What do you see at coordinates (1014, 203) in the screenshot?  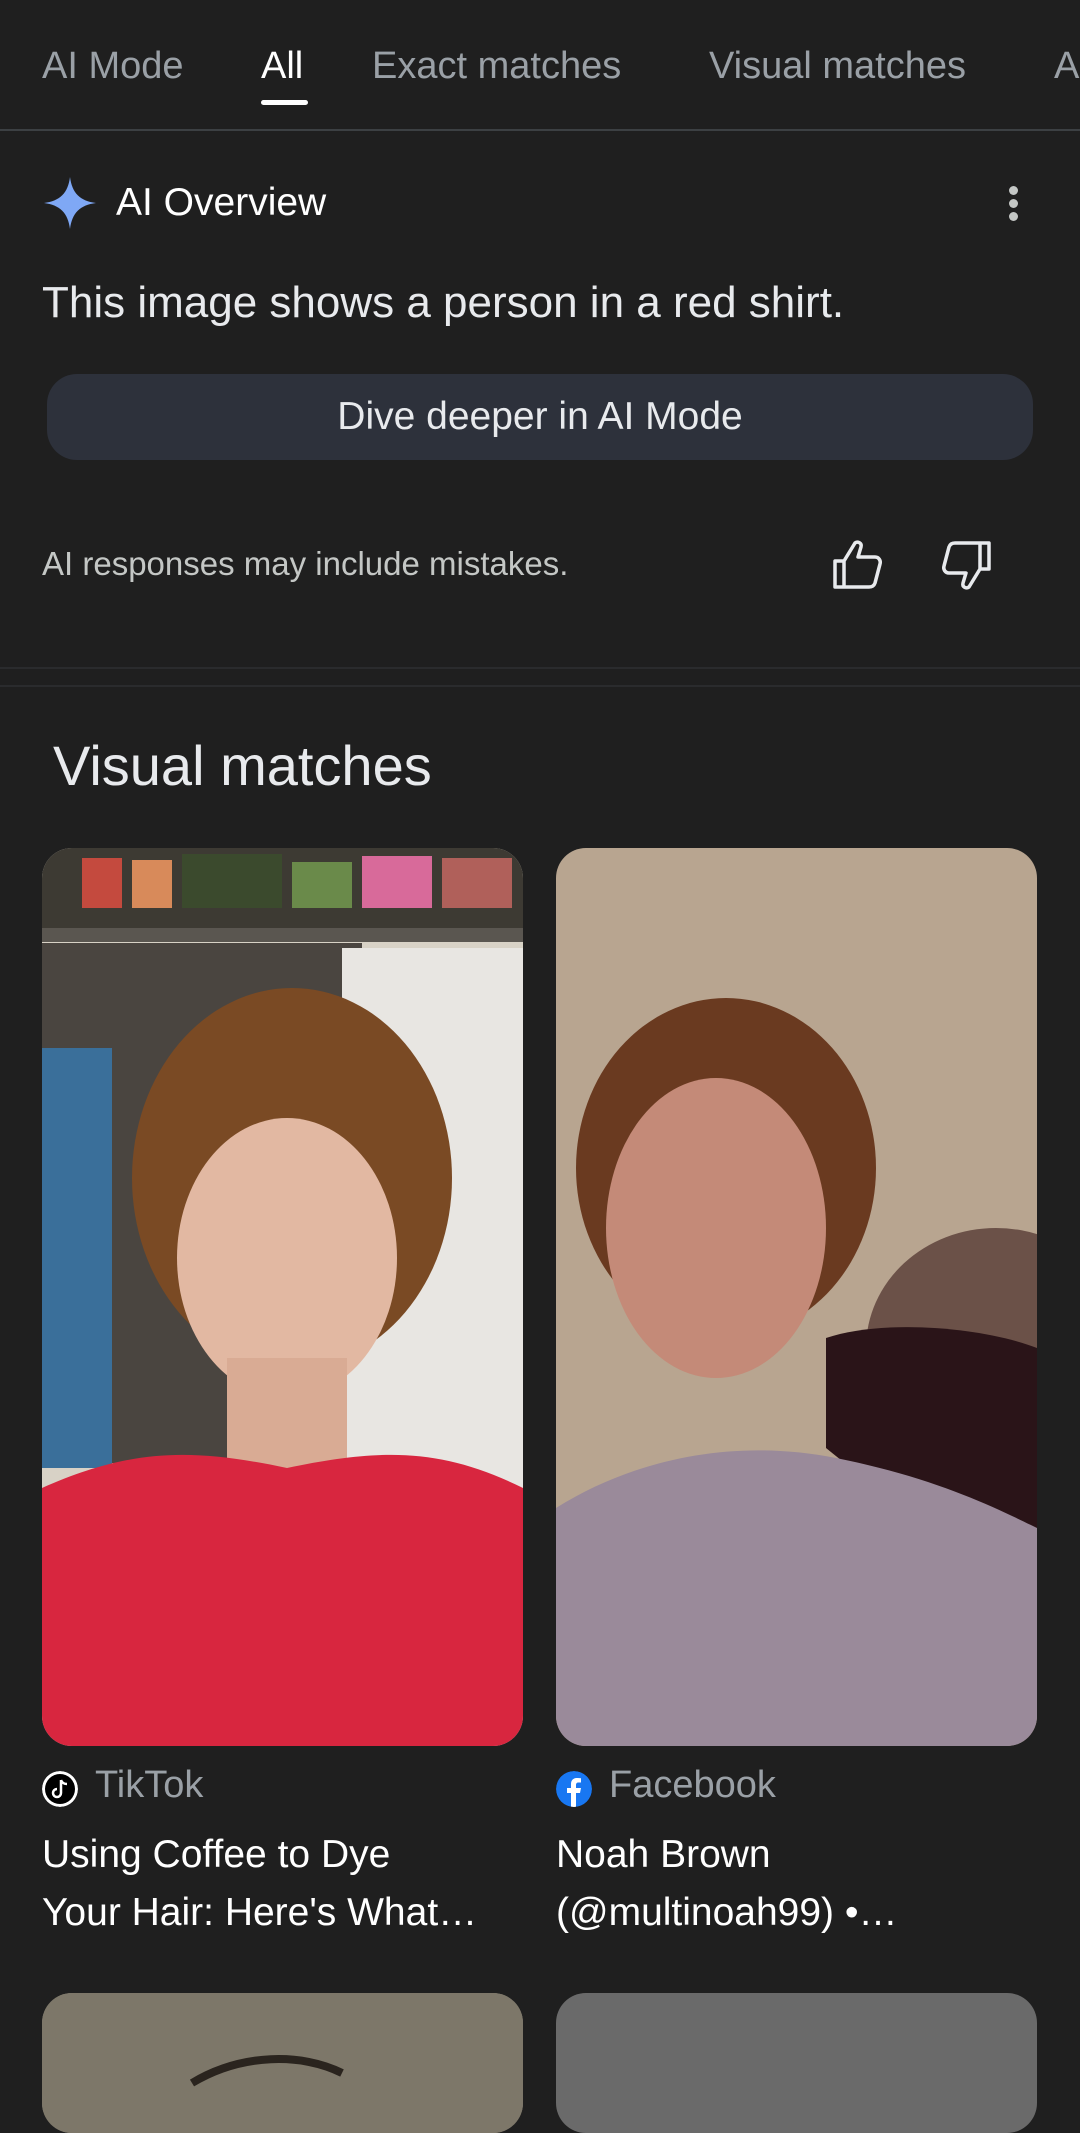 I see `more-vert-icon` at bounding box center [1014, 203].